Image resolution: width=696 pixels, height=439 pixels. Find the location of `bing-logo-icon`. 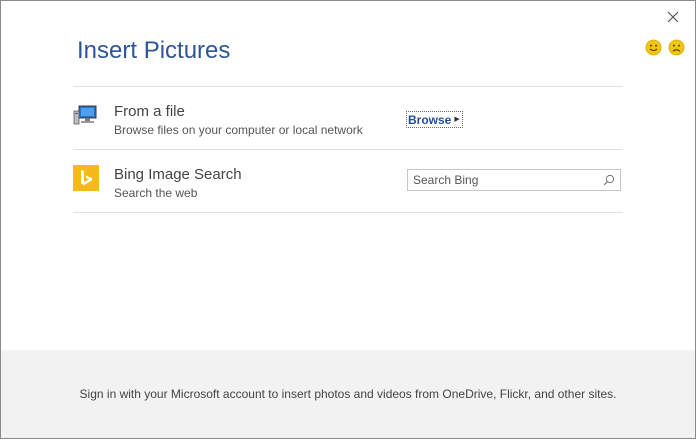

bing-logo-icon is located at coordinates (86, 178).